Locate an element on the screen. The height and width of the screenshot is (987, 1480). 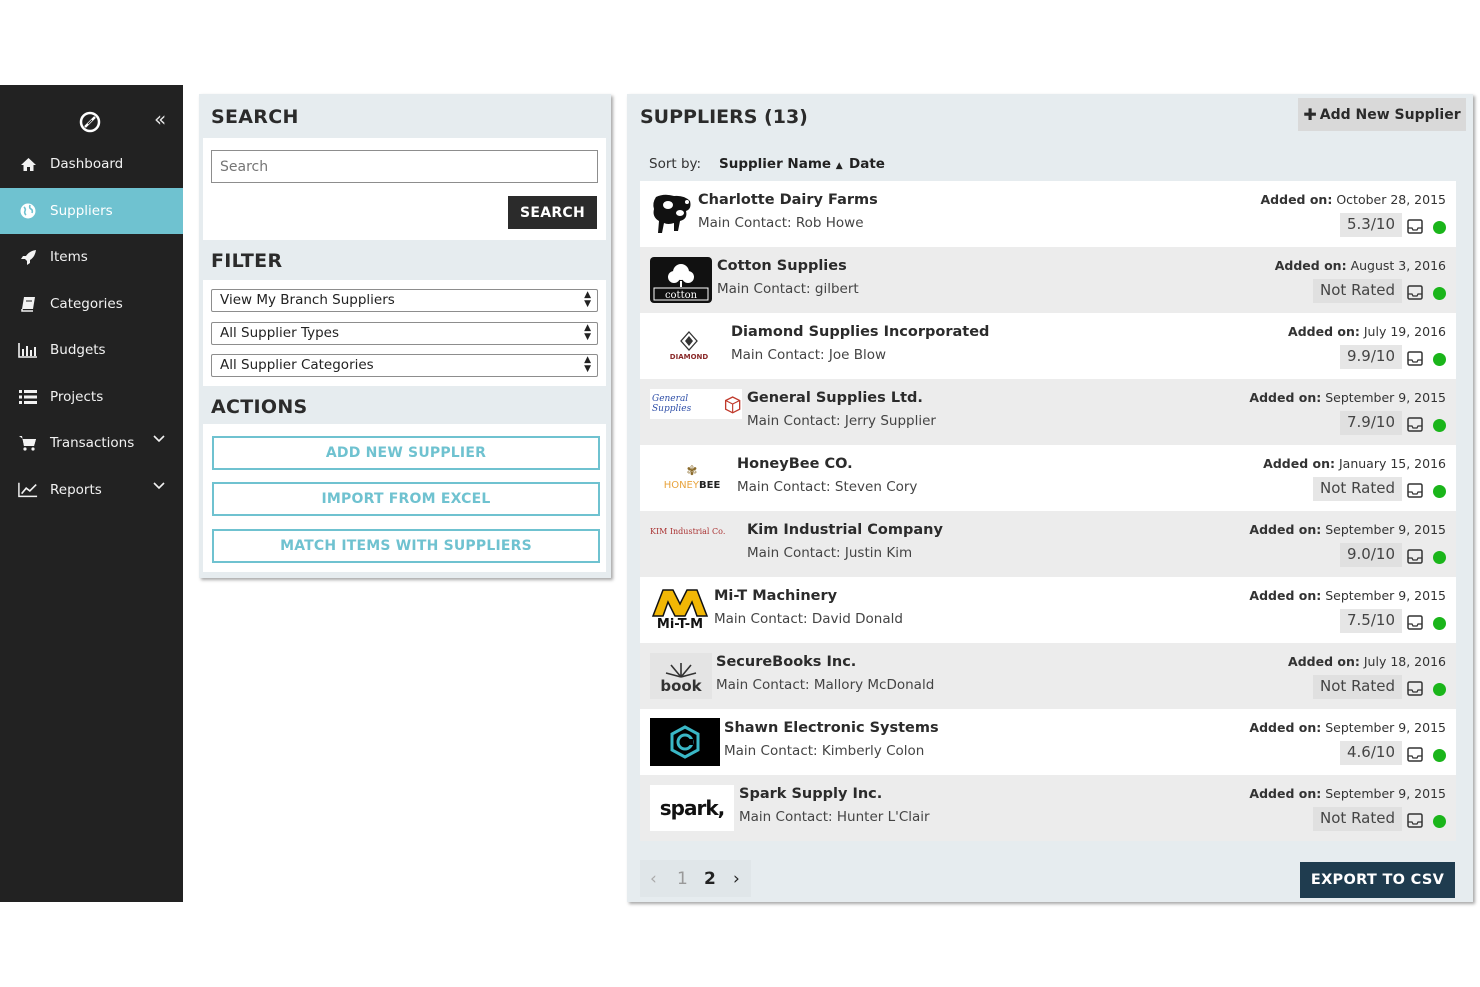
next-page-icon: › is located at coordinates (736, 879).